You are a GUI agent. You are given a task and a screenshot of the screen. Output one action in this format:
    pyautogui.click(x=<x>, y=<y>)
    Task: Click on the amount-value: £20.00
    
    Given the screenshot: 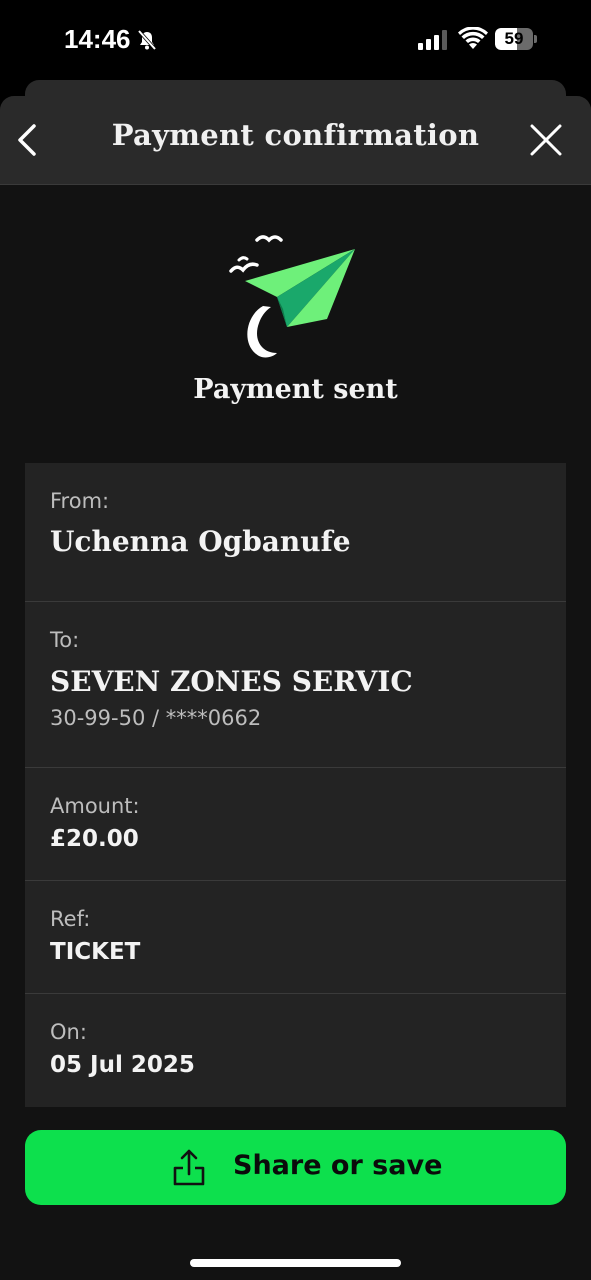 What is the action you would take?
    pyautogui.click(x=94, y=839)
    